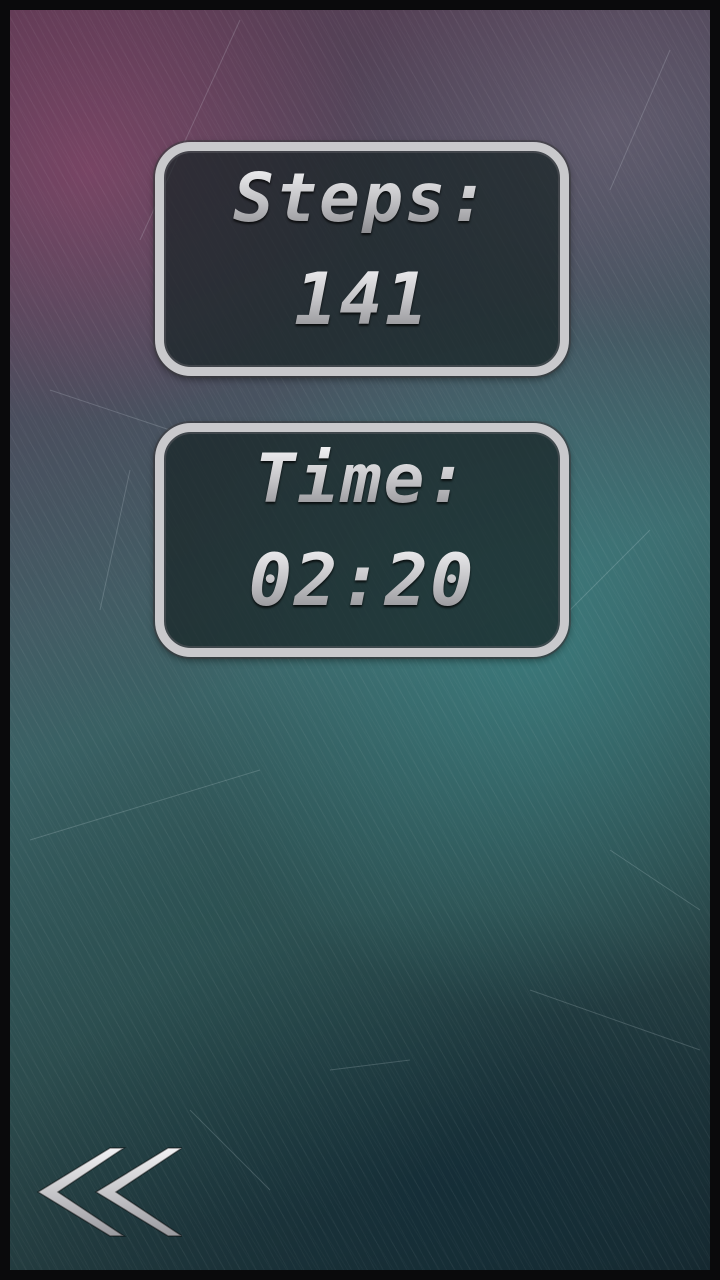  I want to click on back-button, so click(108, 1192).